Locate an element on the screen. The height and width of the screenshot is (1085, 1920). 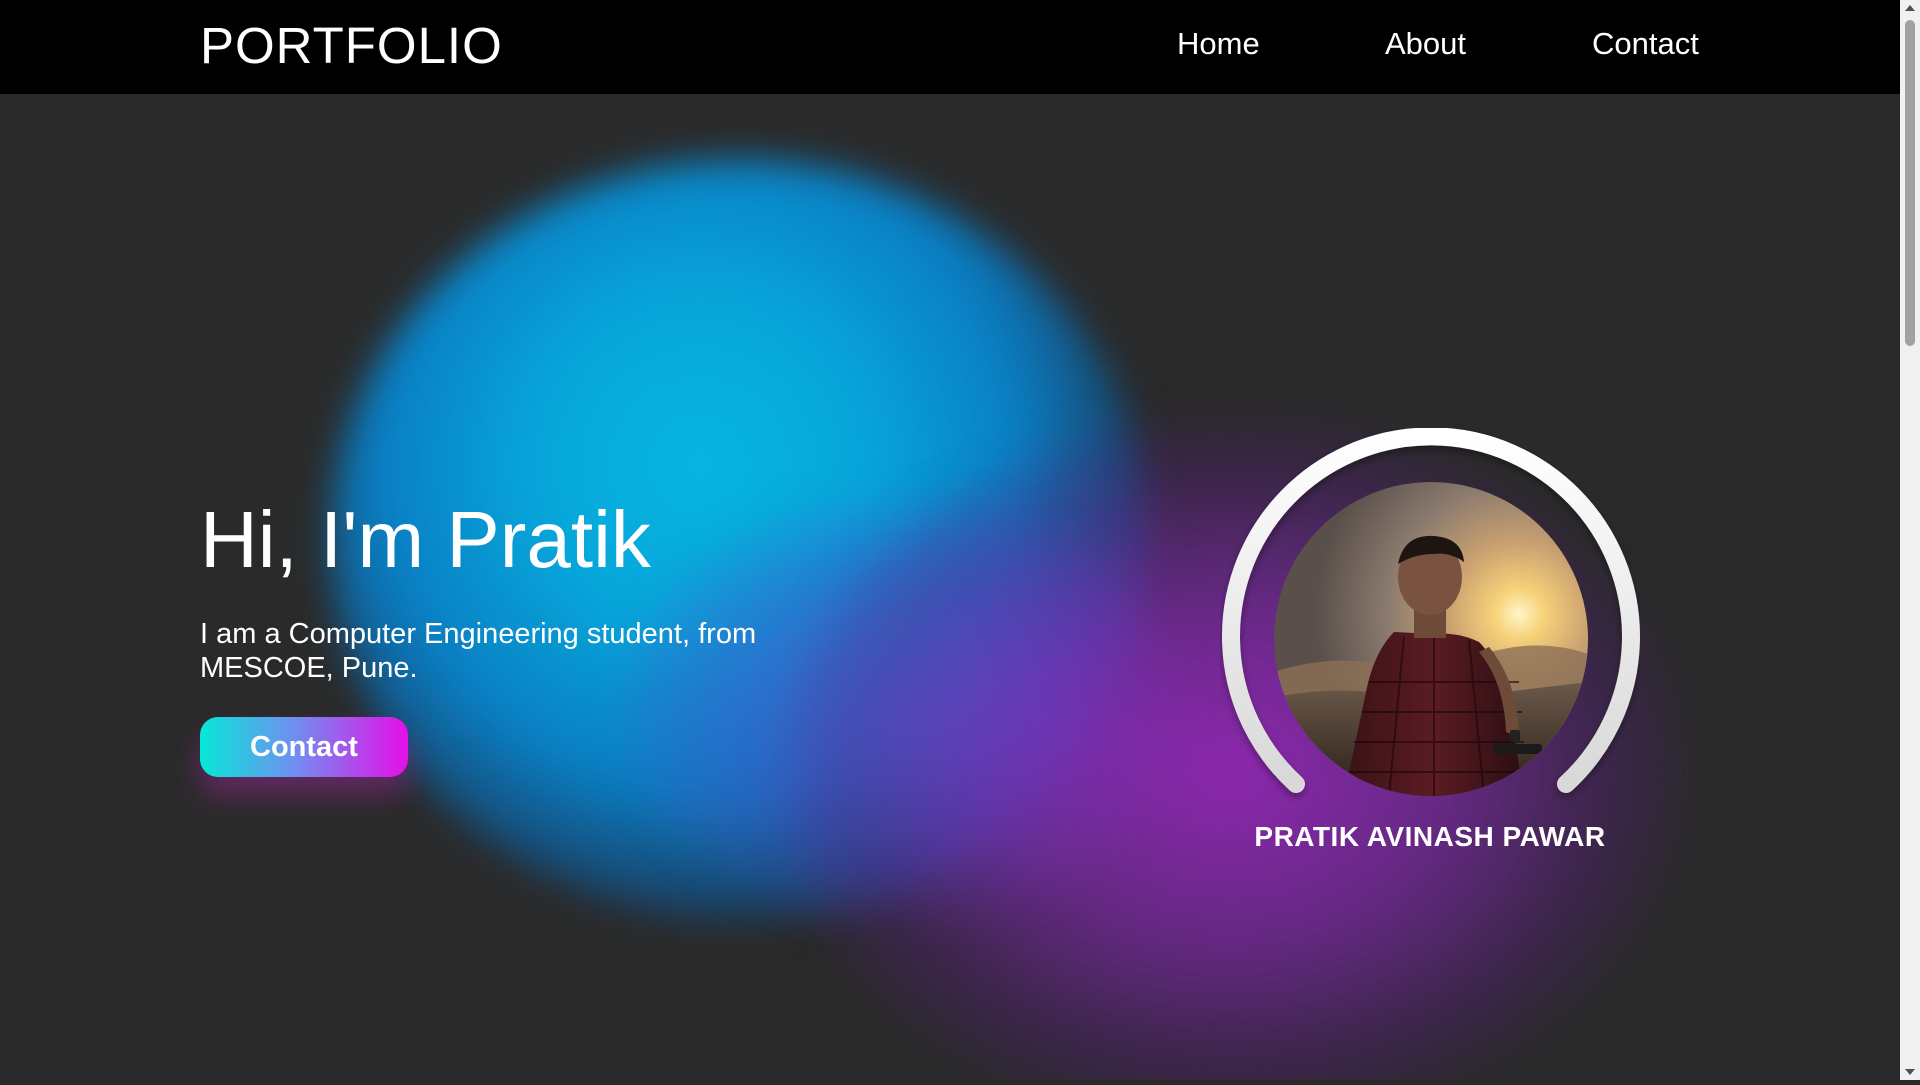
triangle-down-icon is located at coordinates (1910, 1072).